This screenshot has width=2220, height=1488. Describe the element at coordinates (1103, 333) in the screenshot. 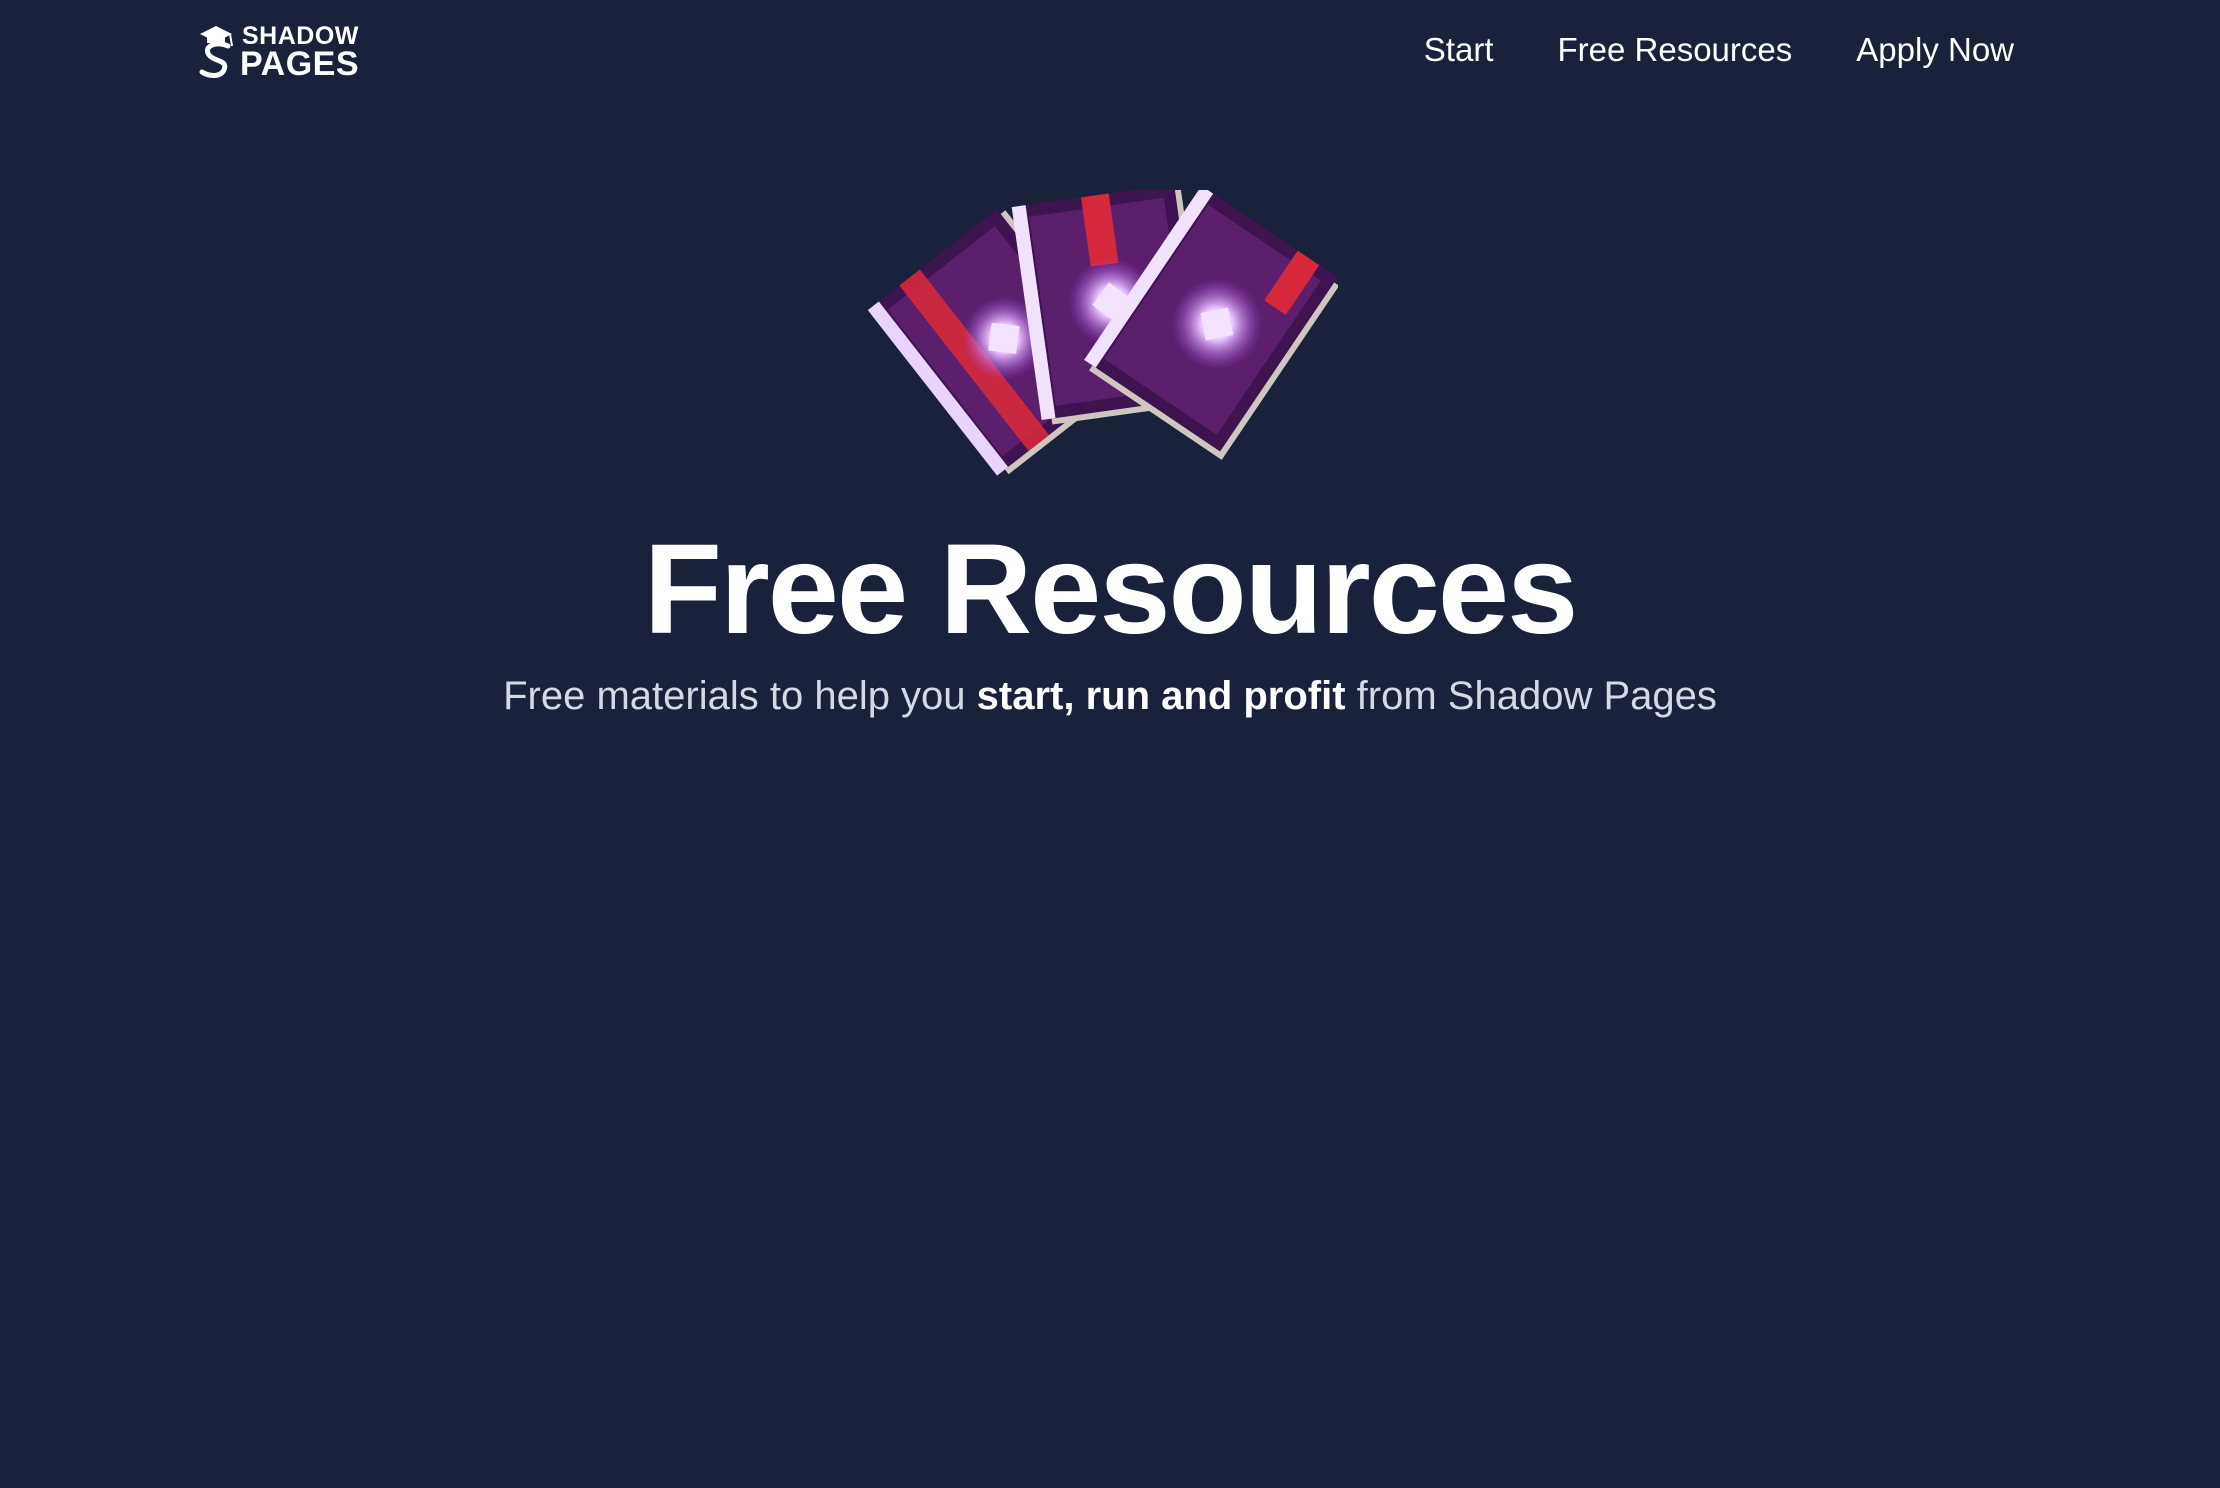

I see `enchanted-books-icon` at that location.